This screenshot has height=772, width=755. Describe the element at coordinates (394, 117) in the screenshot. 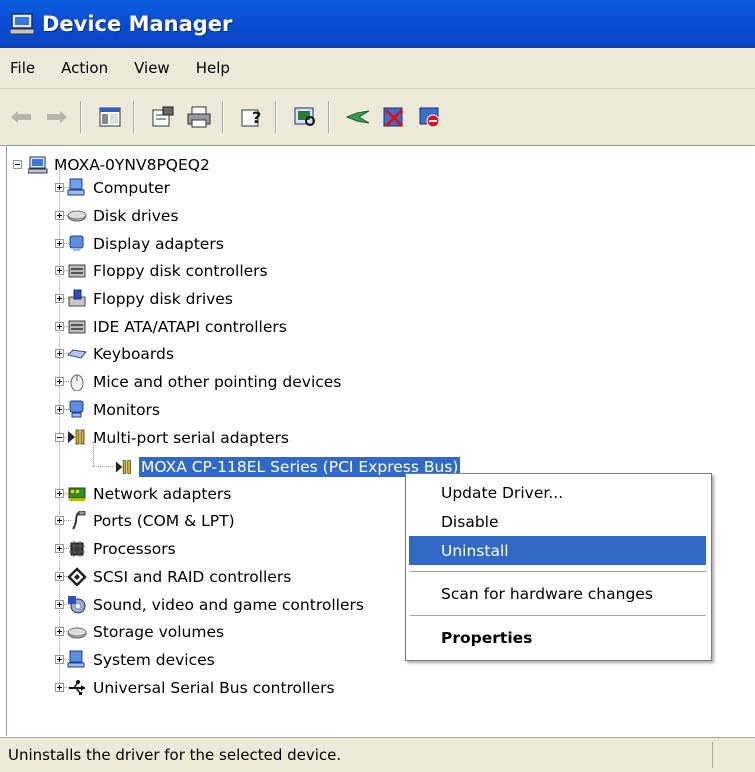

I see `uninstall-icon` at that location.